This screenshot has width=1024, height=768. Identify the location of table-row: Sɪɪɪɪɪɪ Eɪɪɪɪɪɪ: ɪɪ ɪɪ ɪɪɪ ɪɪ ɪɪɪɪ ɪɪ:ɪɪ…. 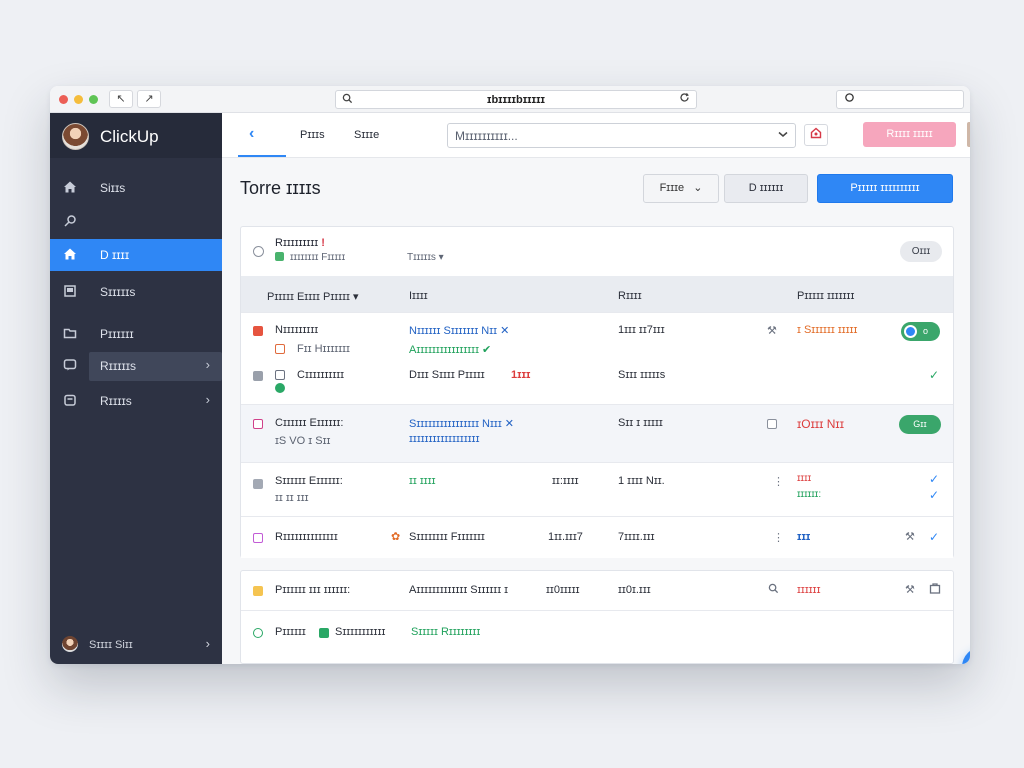
(597, 489).